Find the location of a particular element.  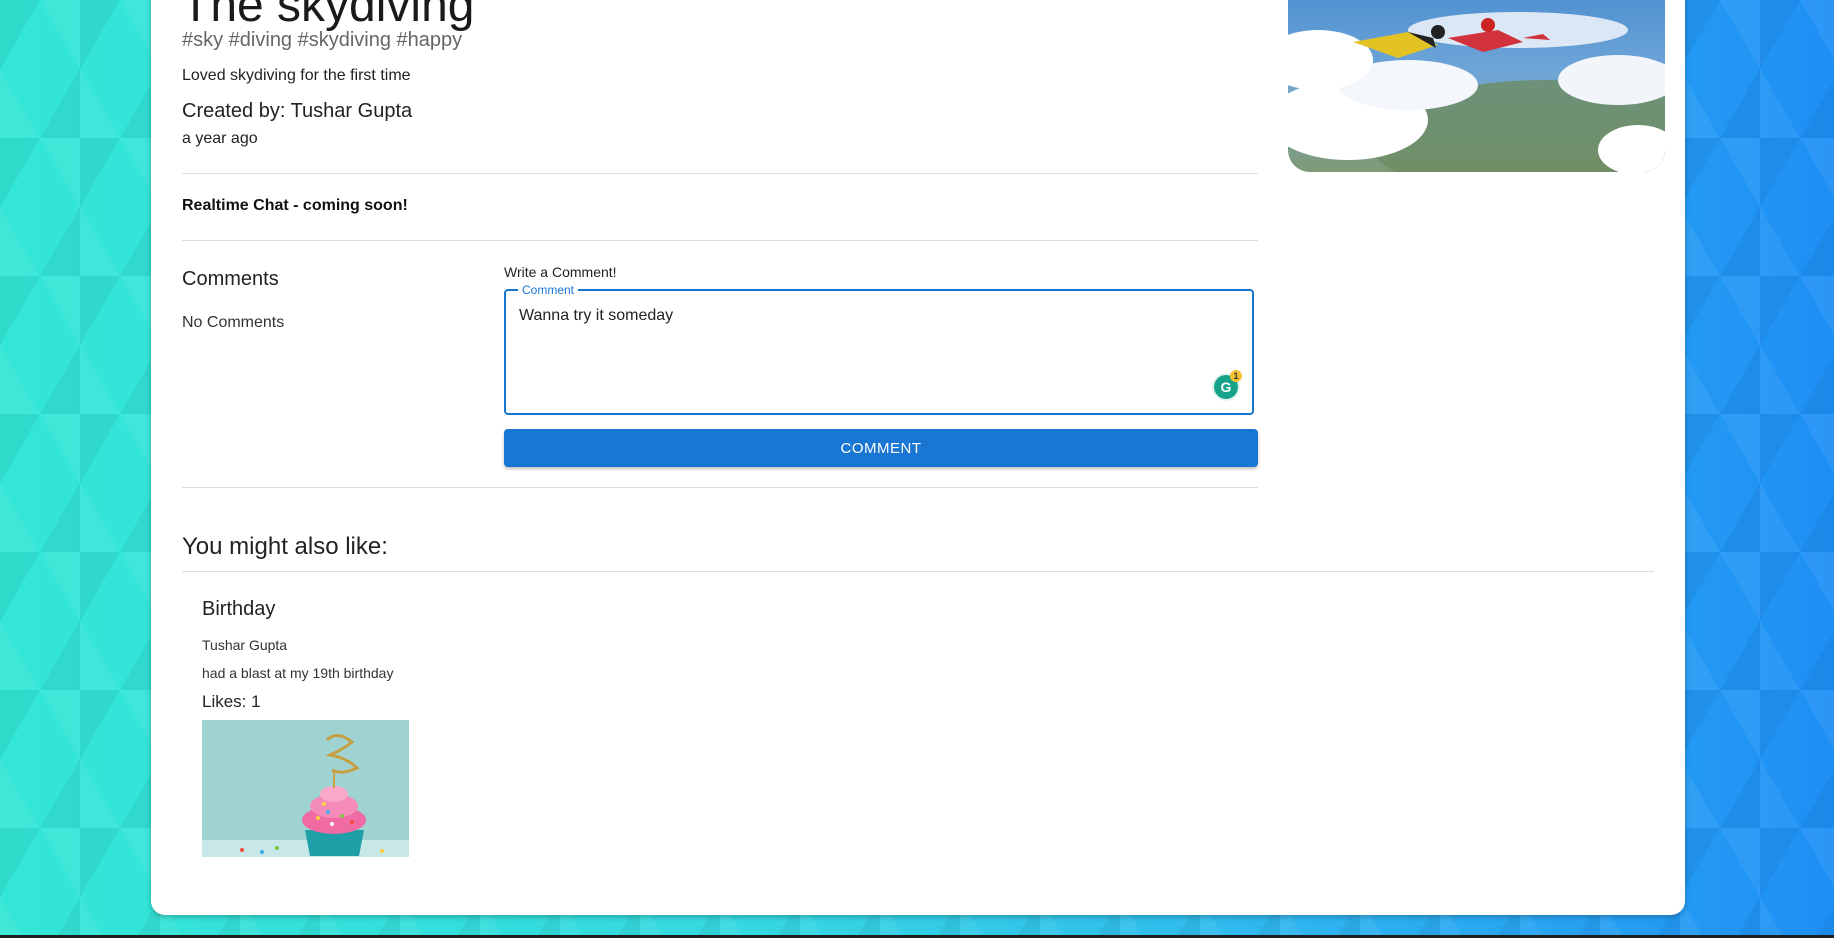

write-comment-label: Write a Comment! is located at coordinates (560, 272).